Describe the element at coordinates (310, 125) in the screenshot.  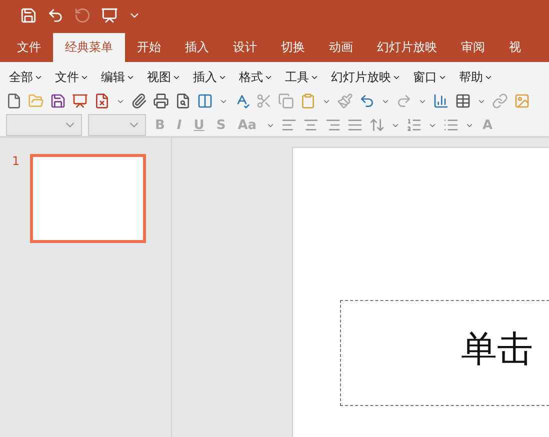
I see `align-center-icon` at that location.